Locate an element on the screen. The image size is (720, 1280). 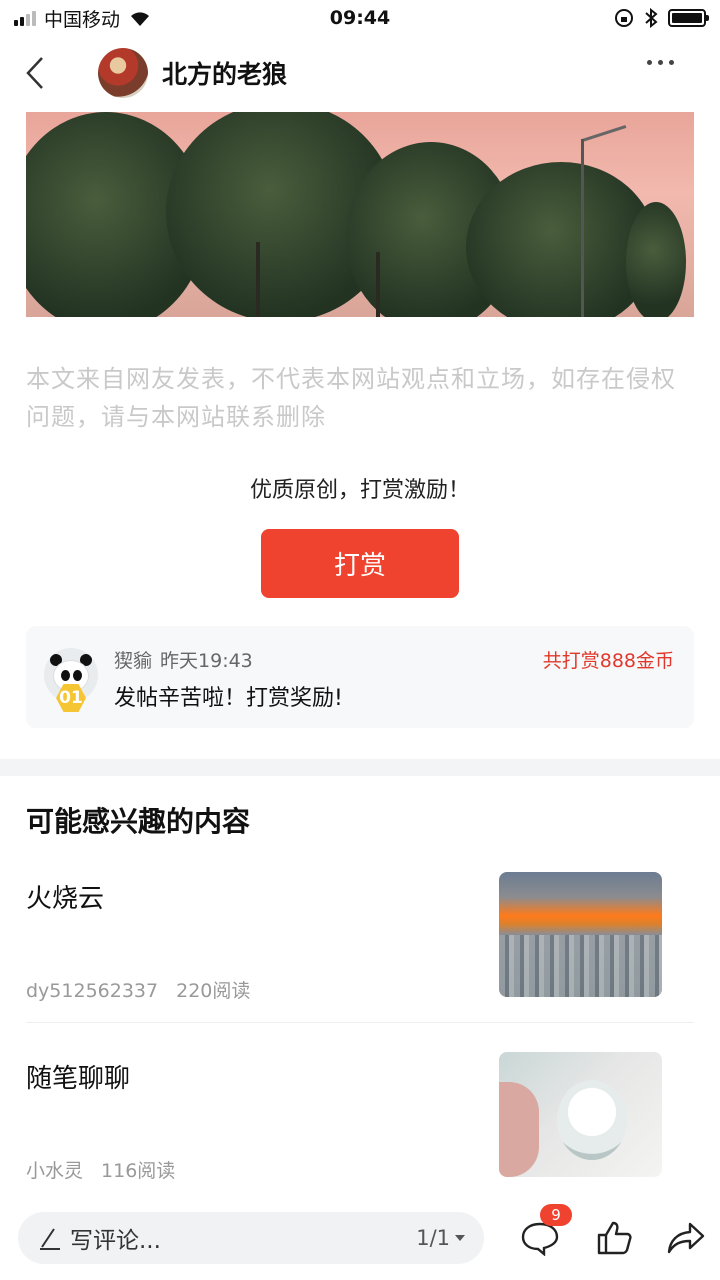
recommend-item-title: 随笔聊聊 is located at coordinates (78, 1079).